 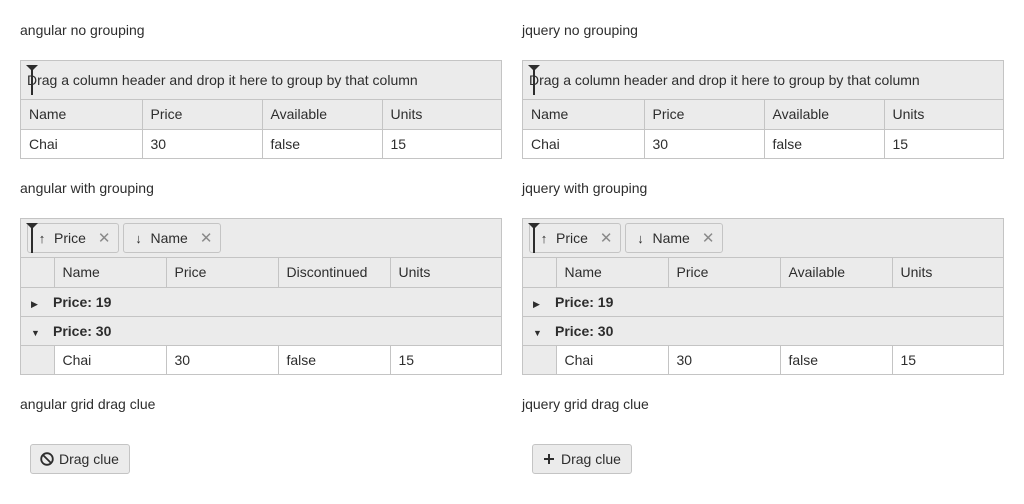 I want to click on section-title: jquery grid drag clue, so click(x=585, y=404).